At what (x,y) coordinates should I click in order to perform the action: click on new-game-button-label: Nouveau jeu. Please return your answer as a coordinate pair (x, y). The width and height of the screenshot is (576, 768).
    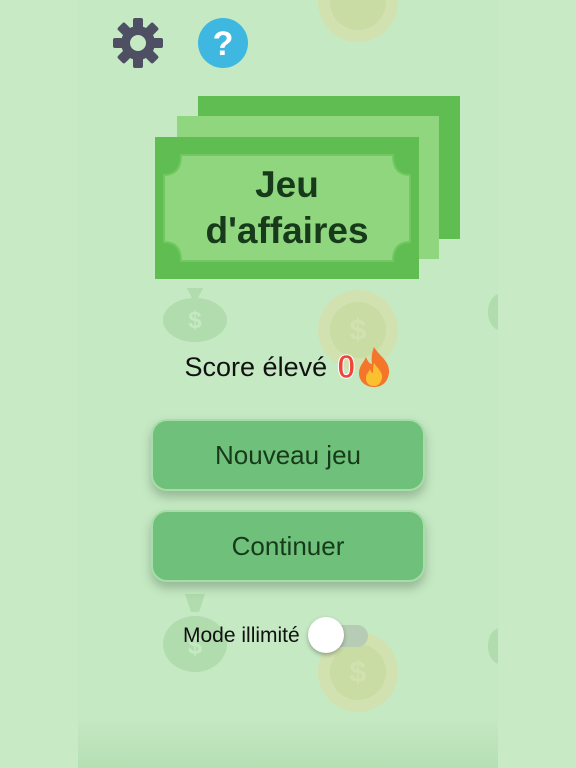
    Looking at the image, I should click on (288, 454).